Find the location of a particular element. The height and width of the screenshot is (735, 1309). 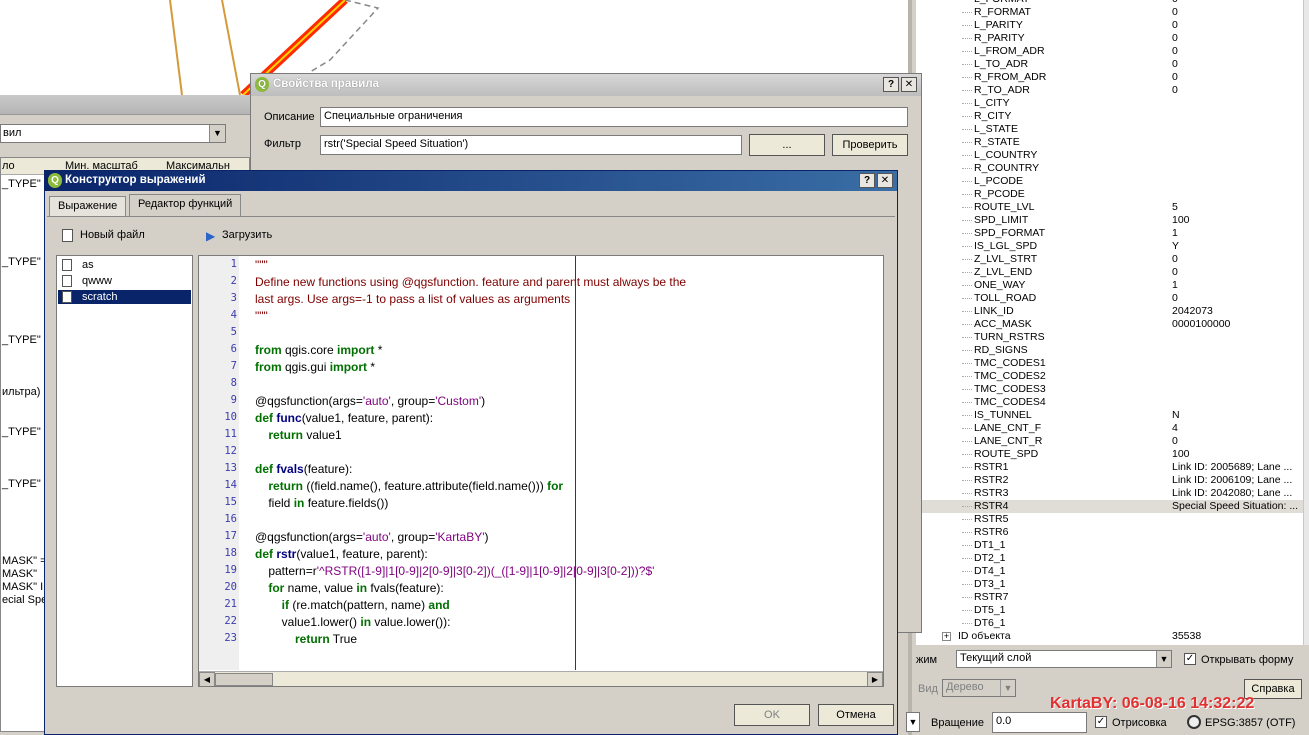

column-header-label: ло is located at coordinates (8, 166).